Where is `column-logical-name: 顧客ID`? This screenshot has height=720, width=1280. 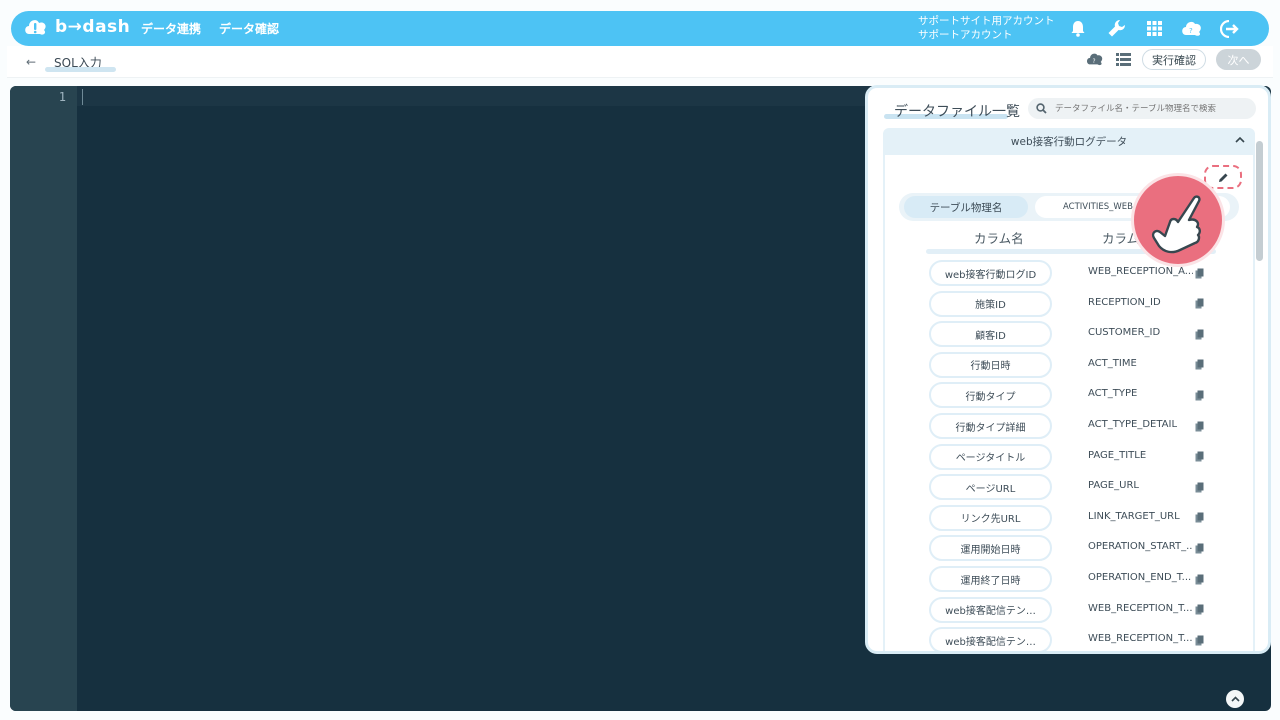
column-logical-name: 顧客ID is located at coordinates (990, 334).